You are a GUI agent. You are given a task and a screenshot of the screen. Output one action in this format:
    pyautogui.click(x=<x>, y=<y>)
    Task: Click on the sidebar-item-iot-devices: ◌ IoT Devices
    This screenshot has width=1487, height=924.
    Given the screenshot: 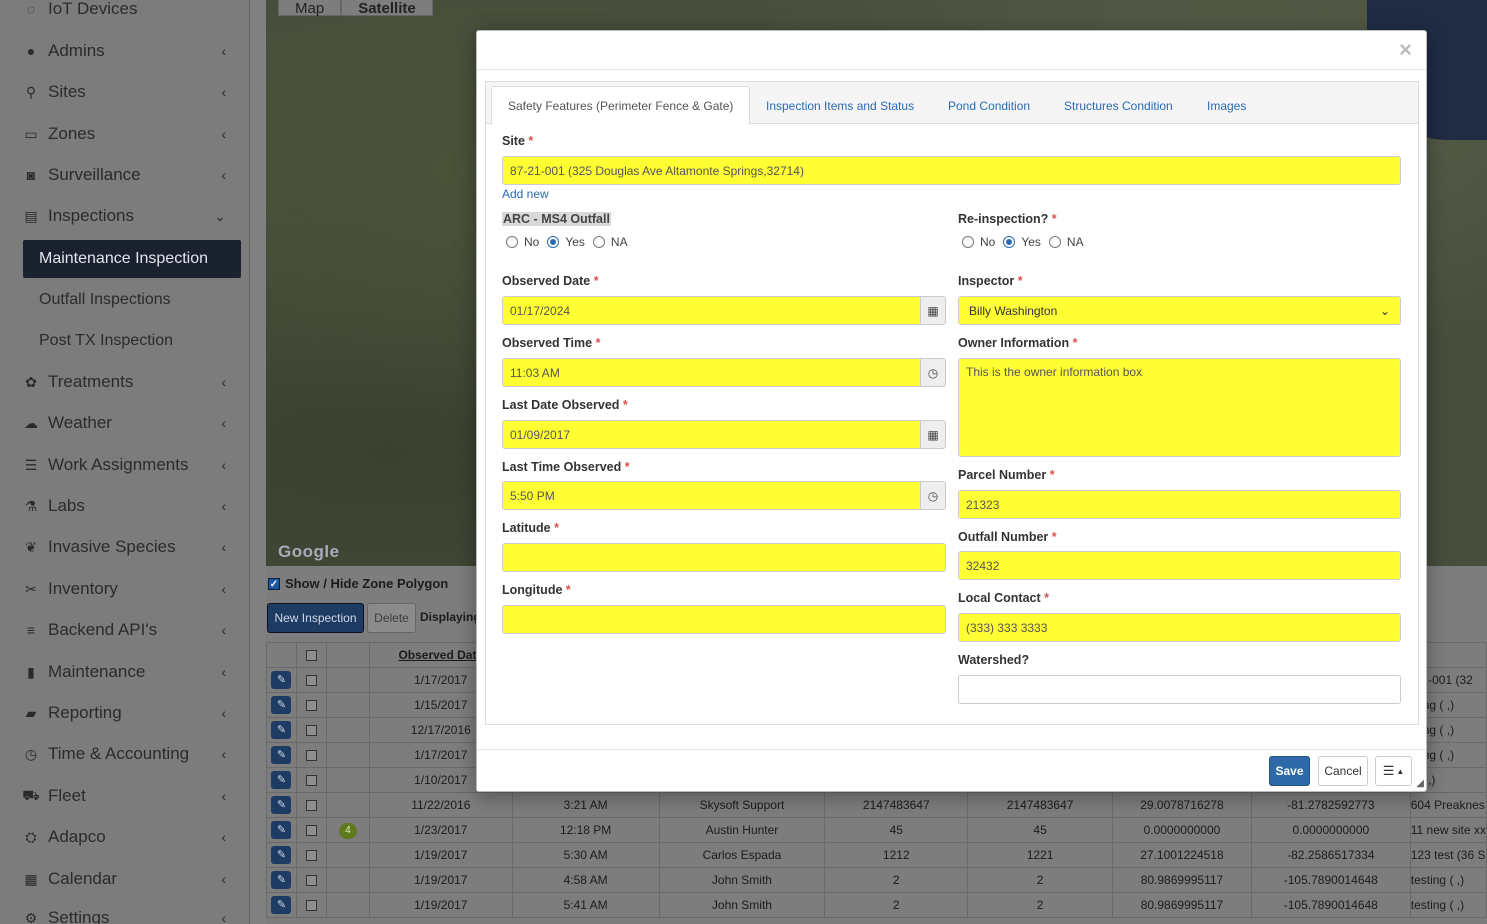 What is the action you would take?
    pyautogui.click(x=125, y=13)
    